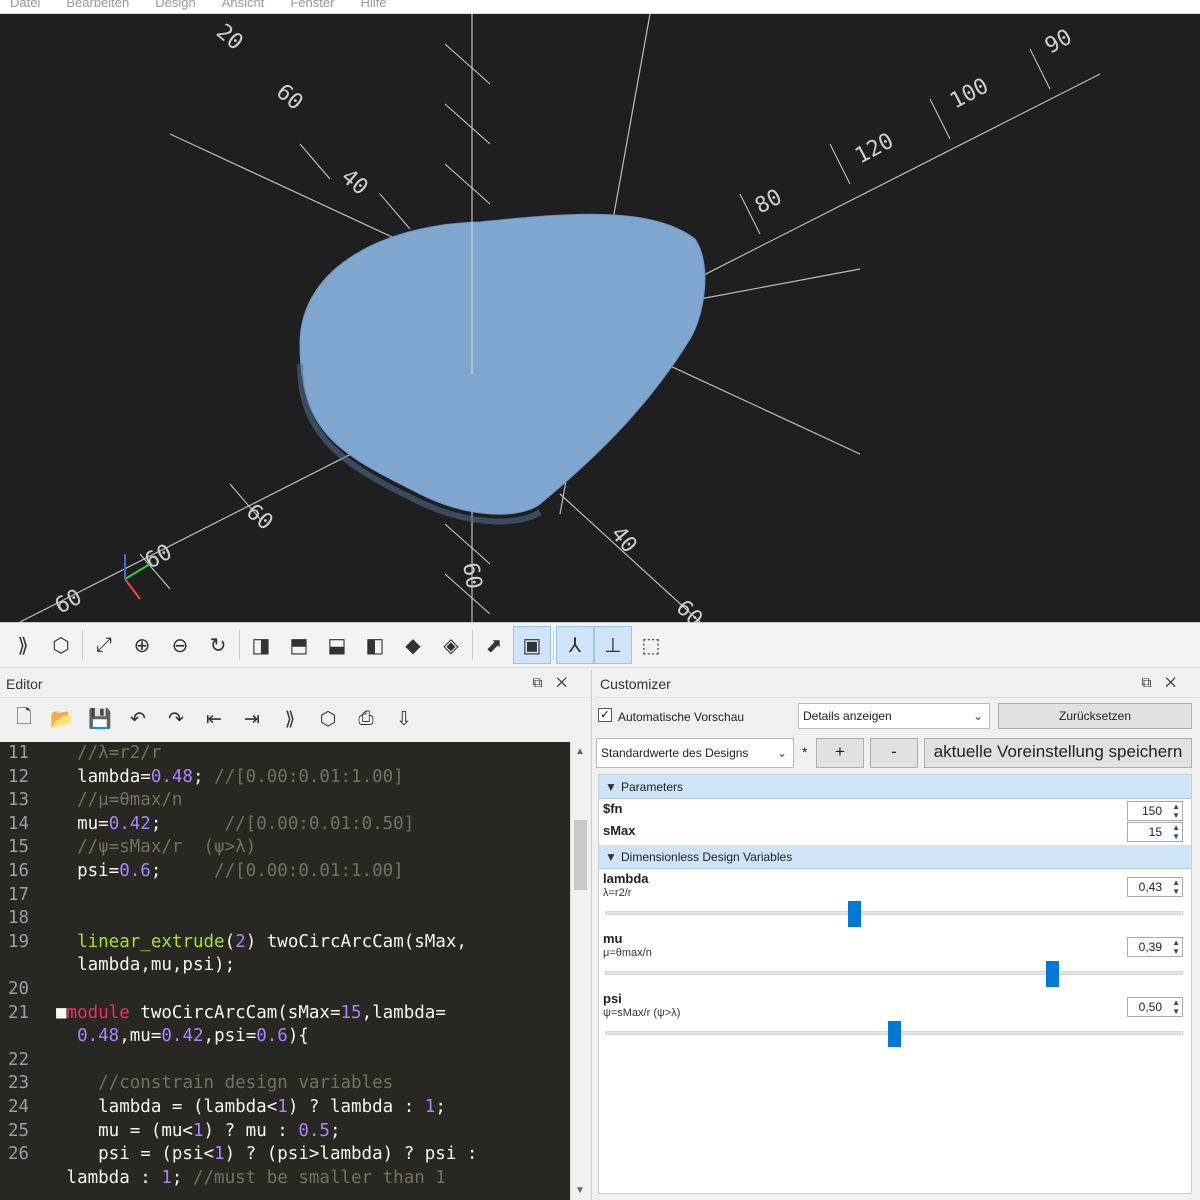  What do you see at coordinates (290, 719) in the screenshot?
I see `preview-icon: ⟫` at bounding box center [290, 719].